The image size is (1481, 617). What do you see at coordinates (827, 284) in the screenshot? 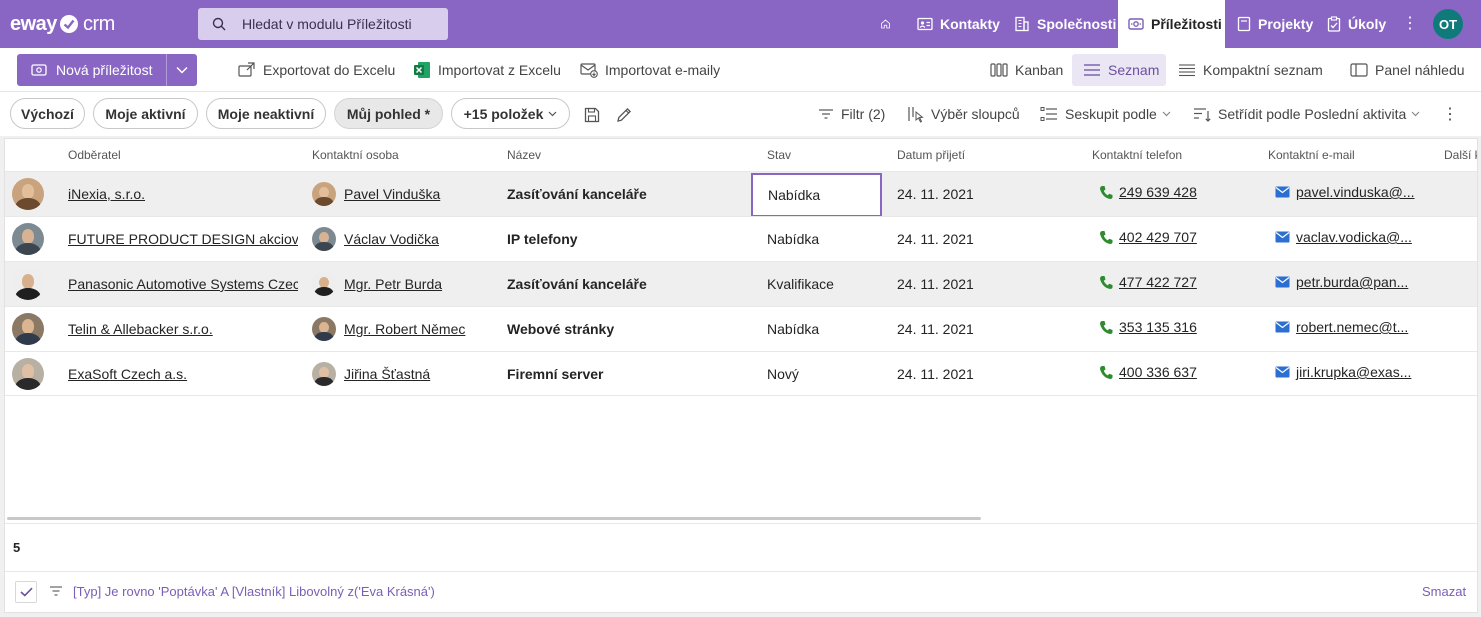
I see `status-cell: Kvalifikace` at bounding box center [827, 284].